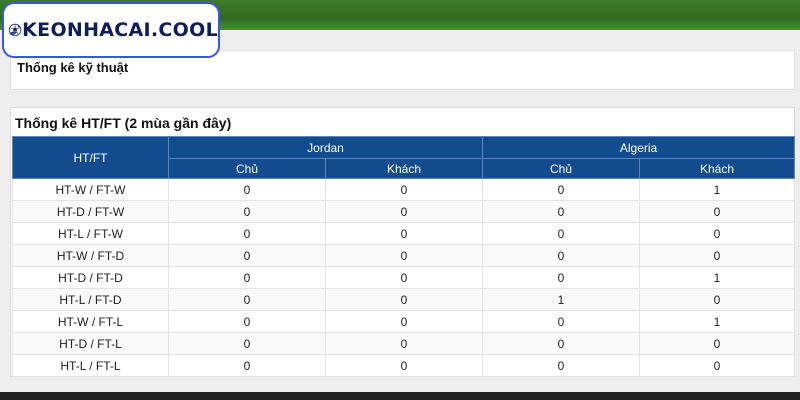 The image size is (800, 400). Describe the element at coordinates (325, 147) in the screenshot. I see `team-header-home: Jordan` at that location.